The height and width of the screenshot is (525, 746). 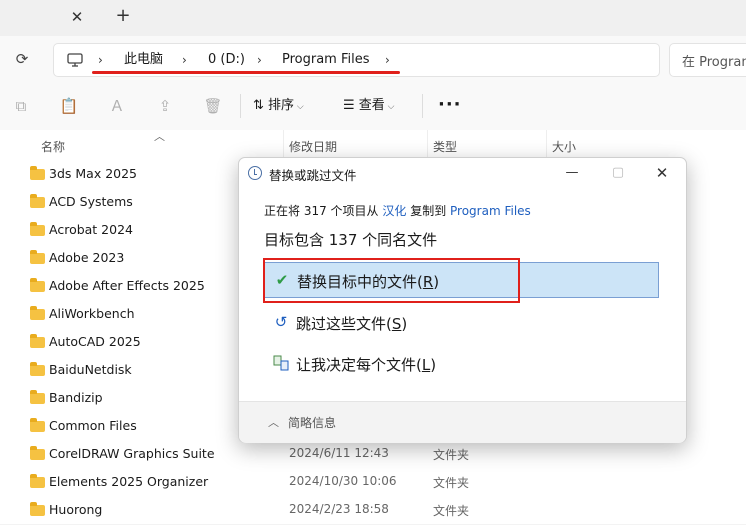 What do you see at coordinates (91, 201) in the screenshot?
I see `file-name: ACD Systems` at bounding box center [91, 201].